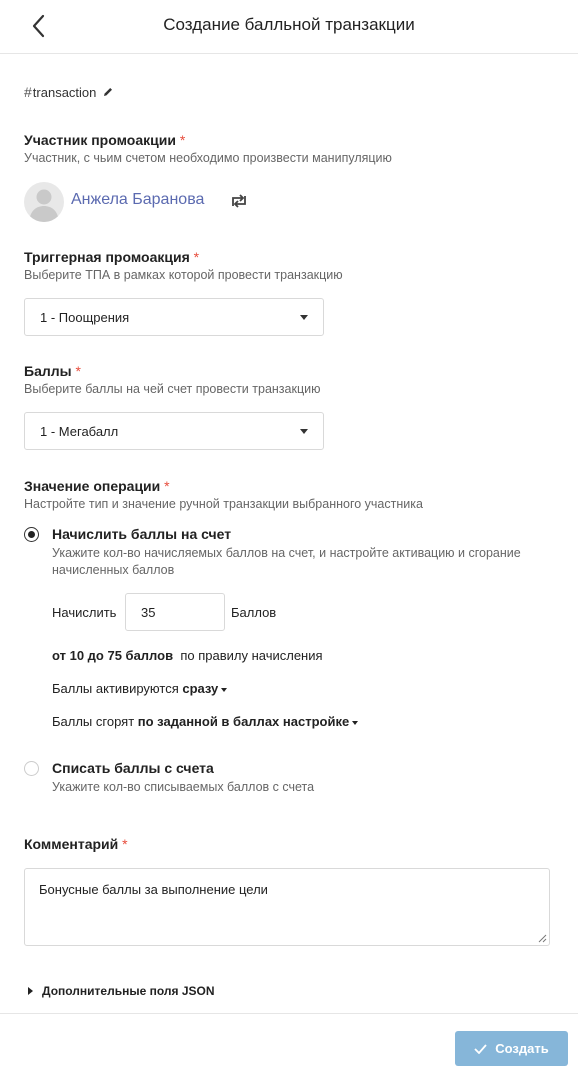  Describe the element at coordinates (248, 721) in the screenshot. I see `expiration-dropdown: по заданной в баллах настройке` at that location.